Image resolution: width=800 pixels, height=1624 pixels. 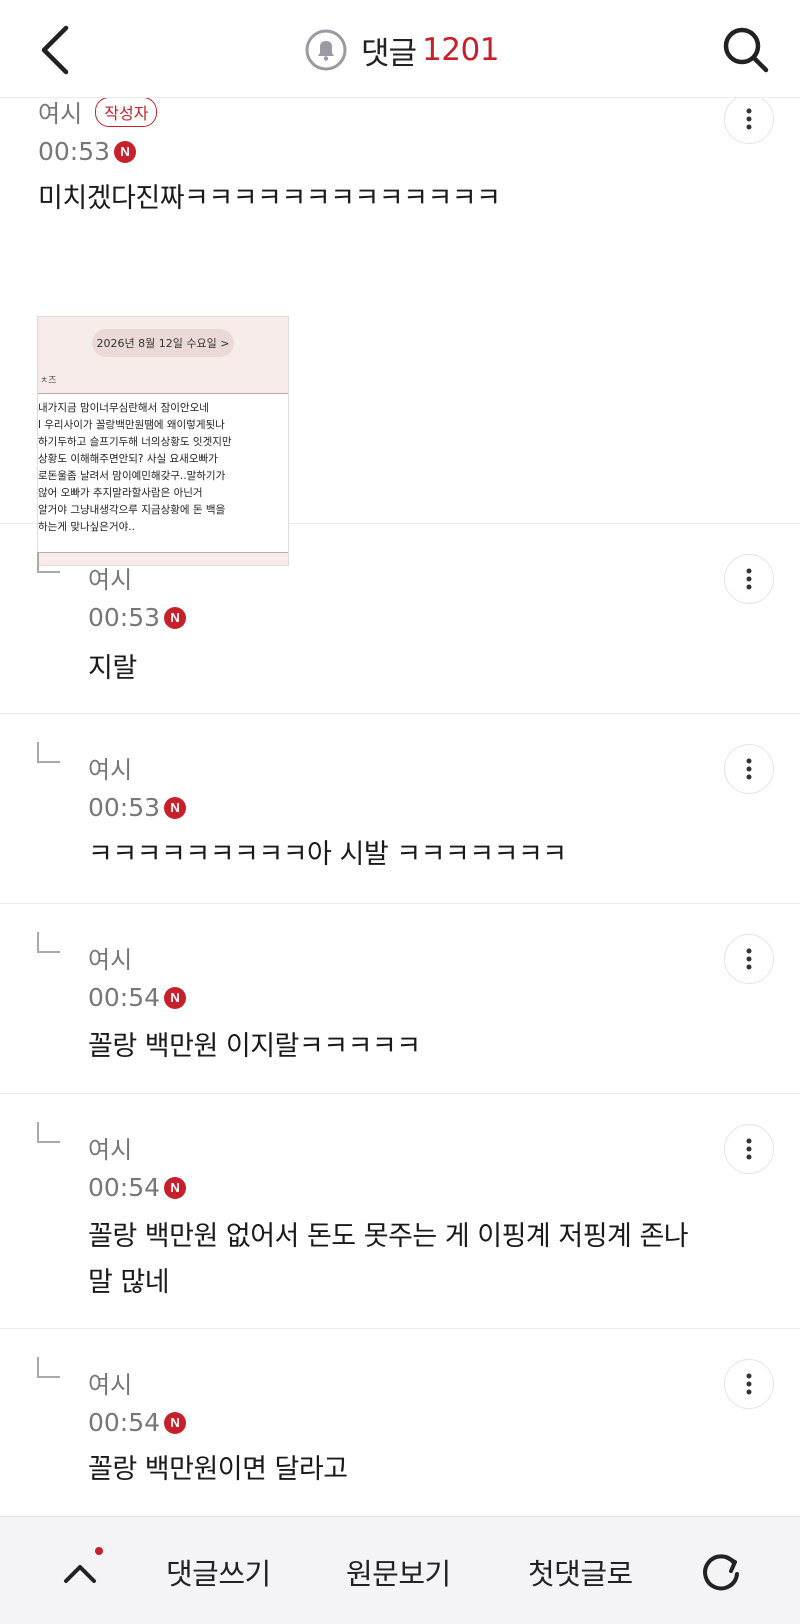 What do you see at coordinates (120, 493) in the screenshot?
I see `image-line: 않어 오빠가 추지말라할사람은 아닌거` at bounding box center [120, 493].